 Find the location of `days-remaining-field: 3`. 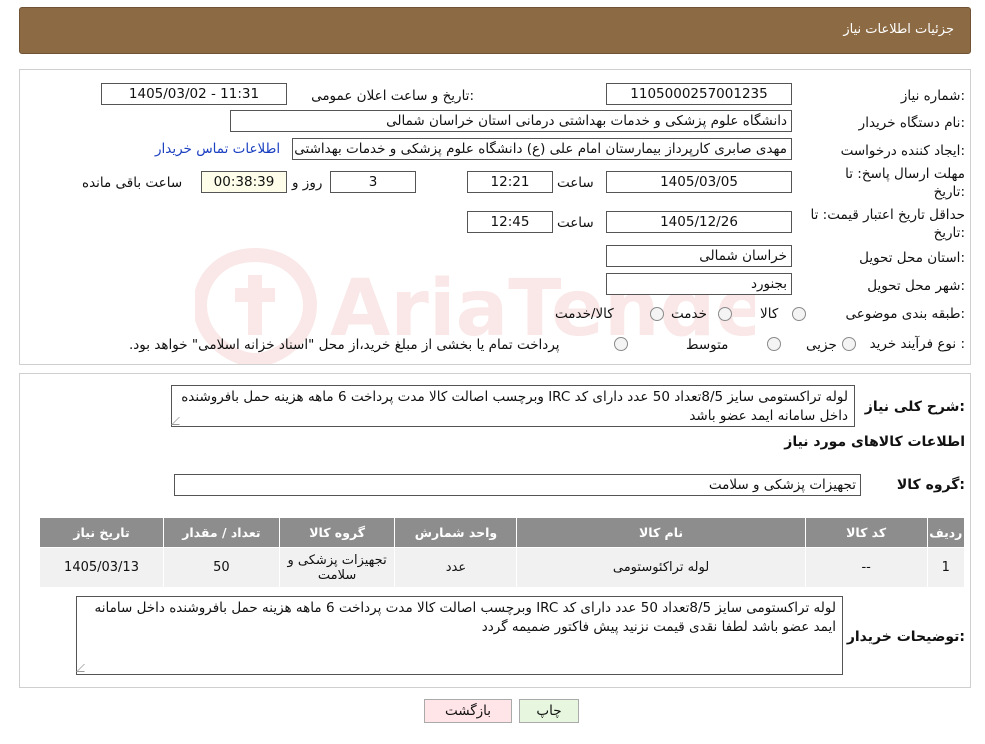

days-remaining-field: 3 is located at coordinates (373, 182).